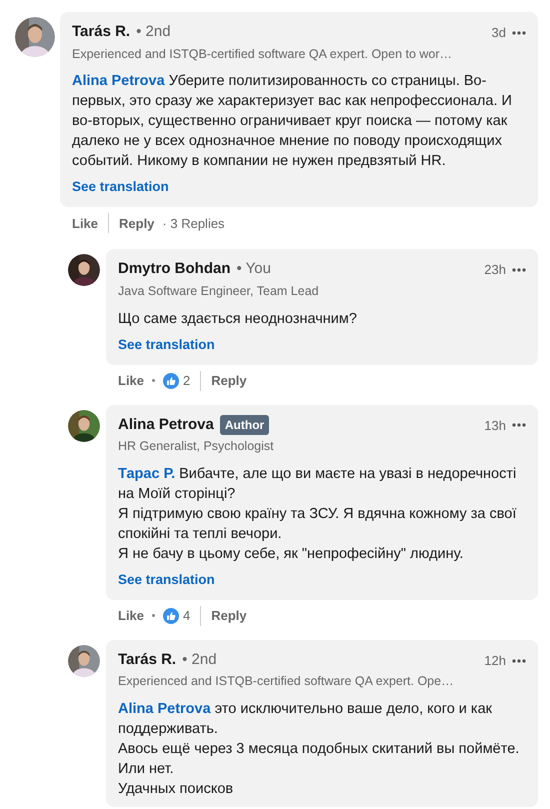 The image size is (550, 809). What do you see at coordinates (318, 514) in the screenshot?
I see `comment-text: Тарас Р. Вибачте, але що ви маєте на увазі в недоречності на Моїй сторінці? Я підтримую свою країну та ЗСУ. Я вдячна кожному за свої спокійні та теплі вечори. Я не бачу в цьому себе, як "непрофесійну" людину.` at bounding box center [318, 514].